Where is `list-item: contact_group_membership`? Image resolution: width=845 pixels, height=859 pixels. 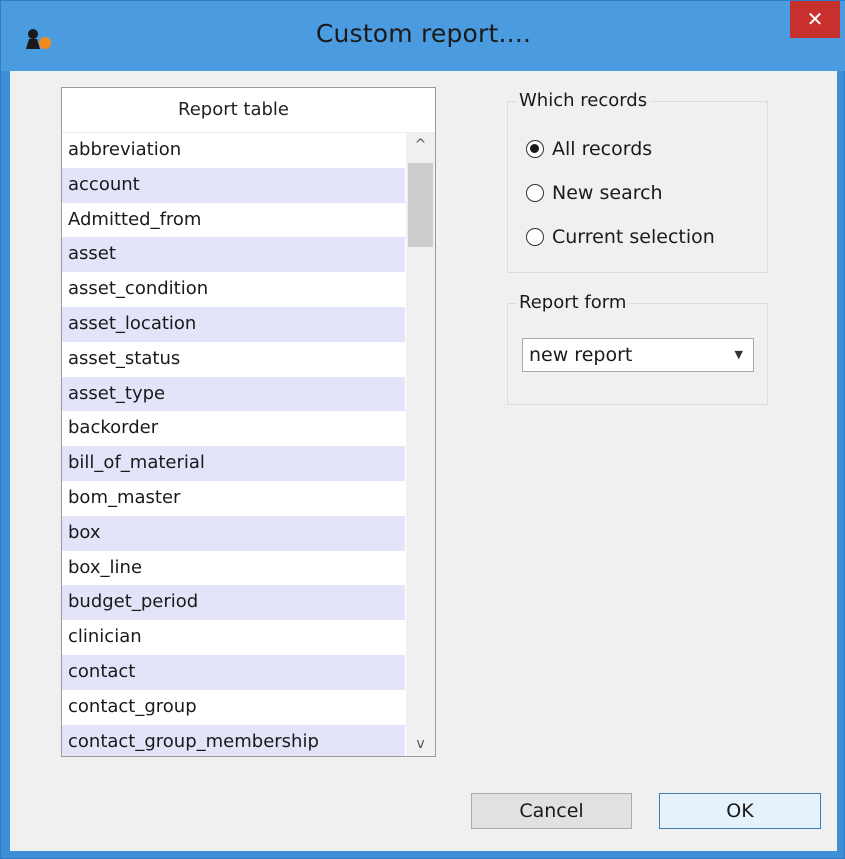 list-item: contact_group_membership is located at coordinates (233, 740).